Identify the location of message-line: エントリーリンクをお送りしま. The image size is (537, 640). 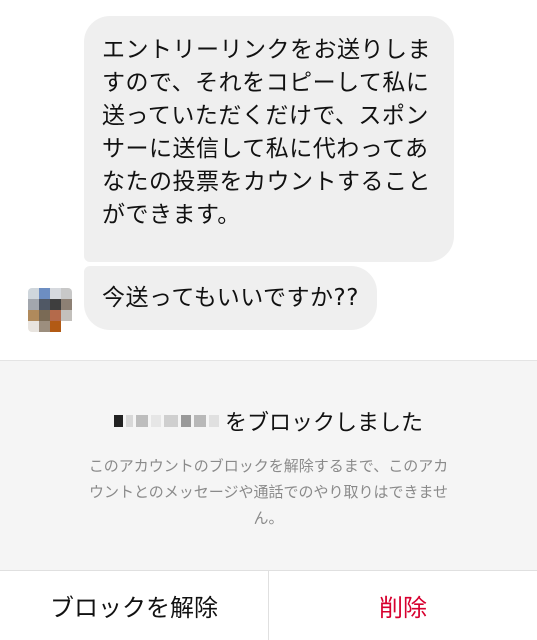
(266, 50).